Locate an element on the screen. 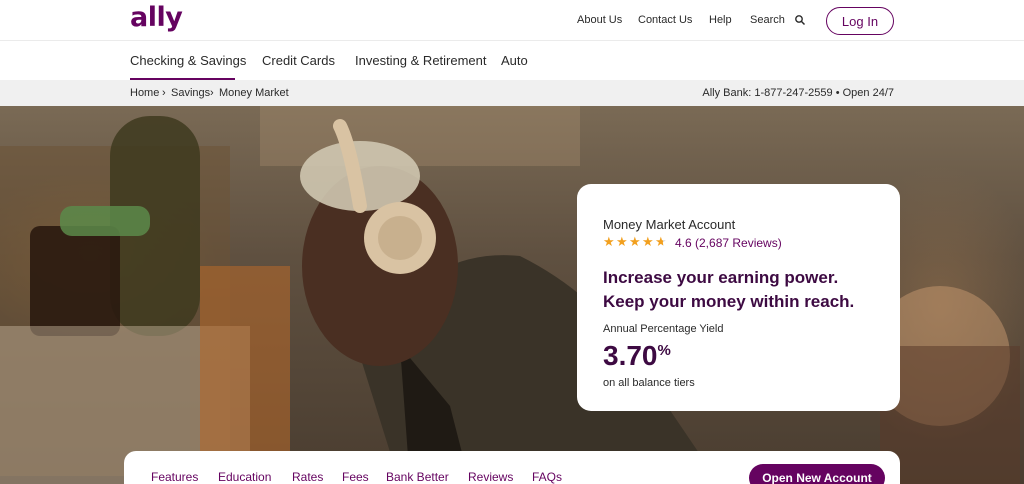 The height and width of the screenshot is (484, 1024). reviews-link: 4.6 (2,687 Reviews) is located at coordinates (728, 243).